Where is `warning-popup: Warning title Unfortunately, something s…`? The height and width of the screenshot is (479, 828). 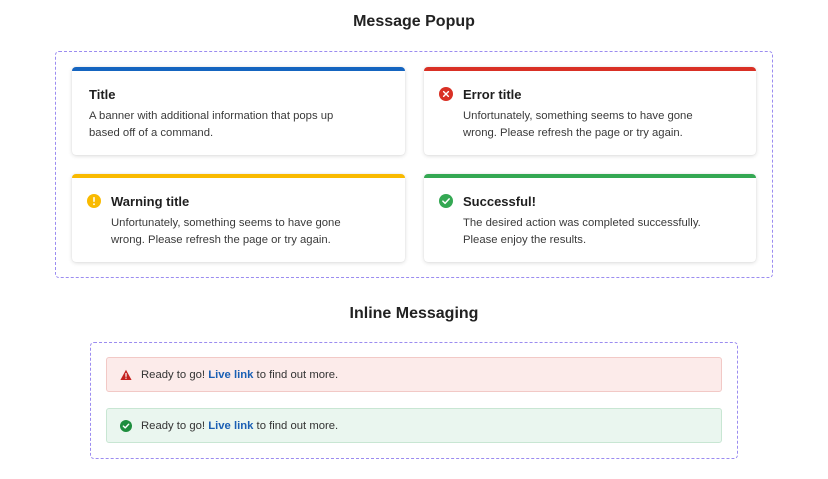 warning-popup: Warning title Unfortunately, something s… is located at coordinates (238, 218).